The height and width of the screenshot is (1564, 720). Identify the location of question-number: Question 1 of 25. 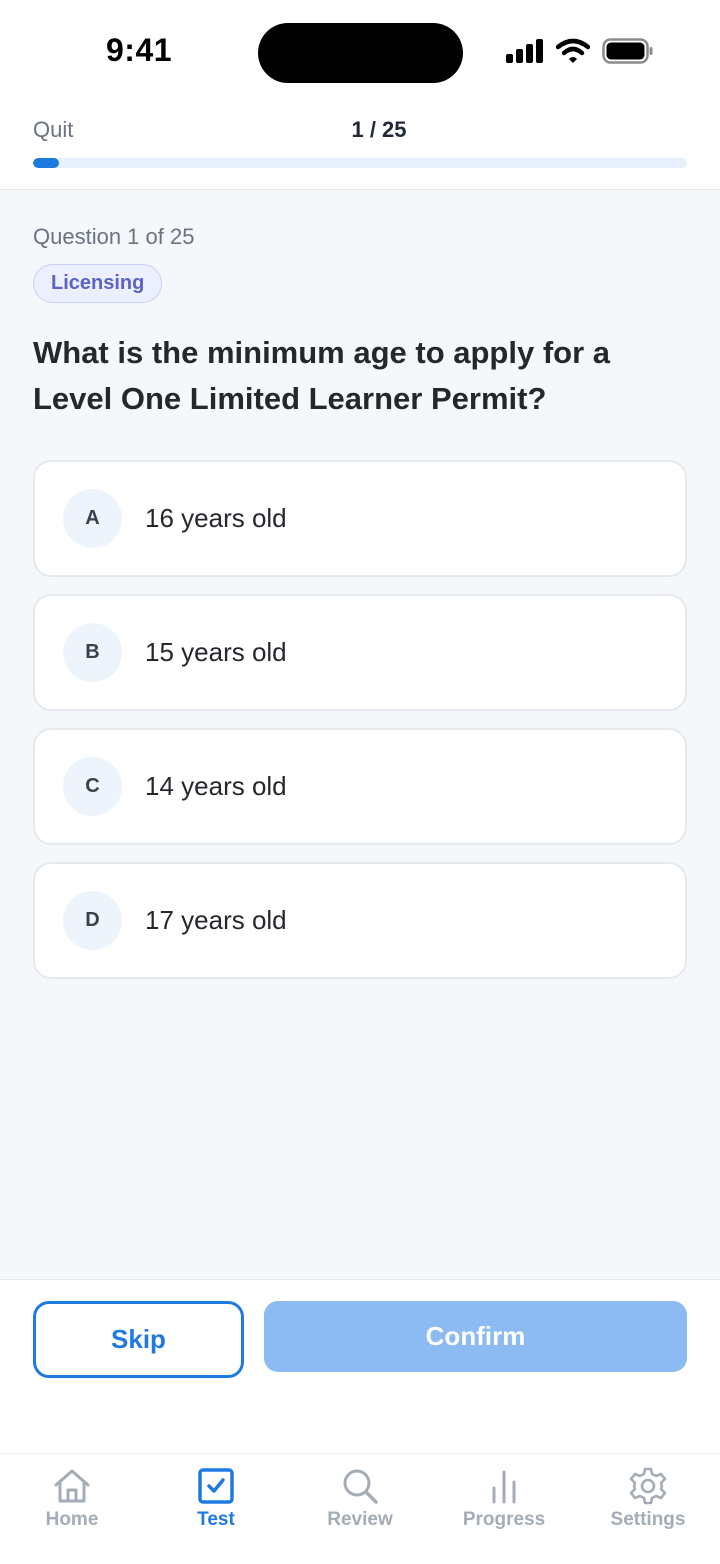
(114, 236).